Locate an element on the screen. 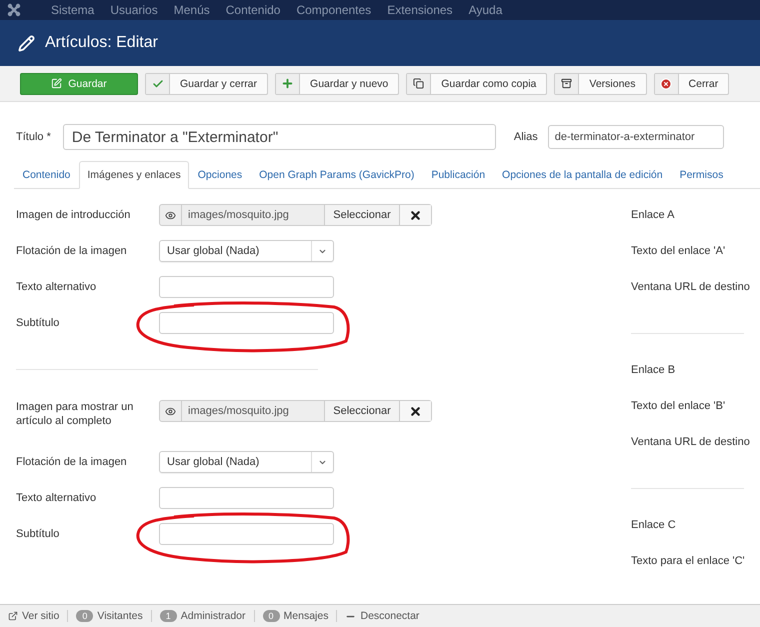 The height and width of the screenshot is (627, 760). field-label: Enlace A is located at coordinates (652, 215).